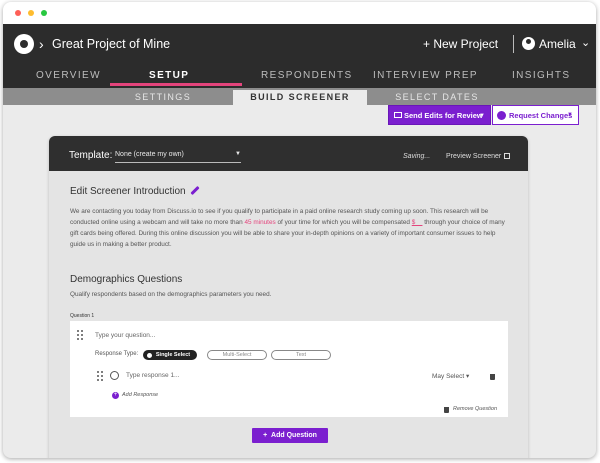 Image resolution: width=600 pixels, height=463 pixels. I want to click on subtab-select-dates: SELECT DATES, so click(437, 97).